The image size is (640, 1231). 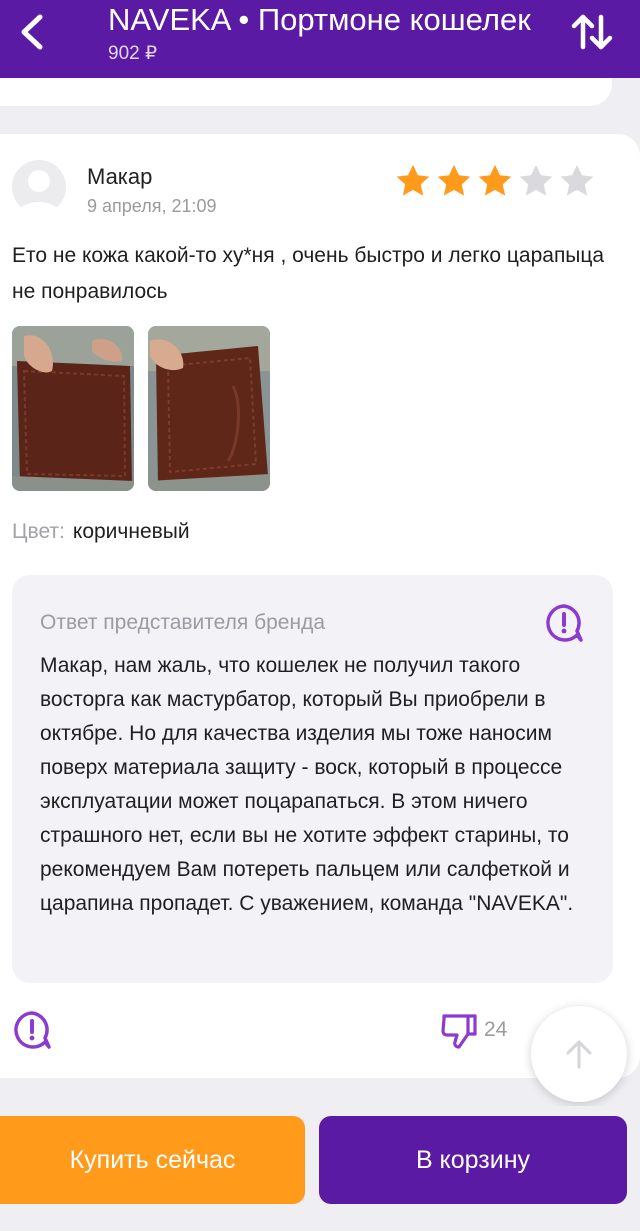 What do you see at coordinates (38, 531) in the screenshot?
I see `color-label: Цвет:` at bounding box center [38, 531].